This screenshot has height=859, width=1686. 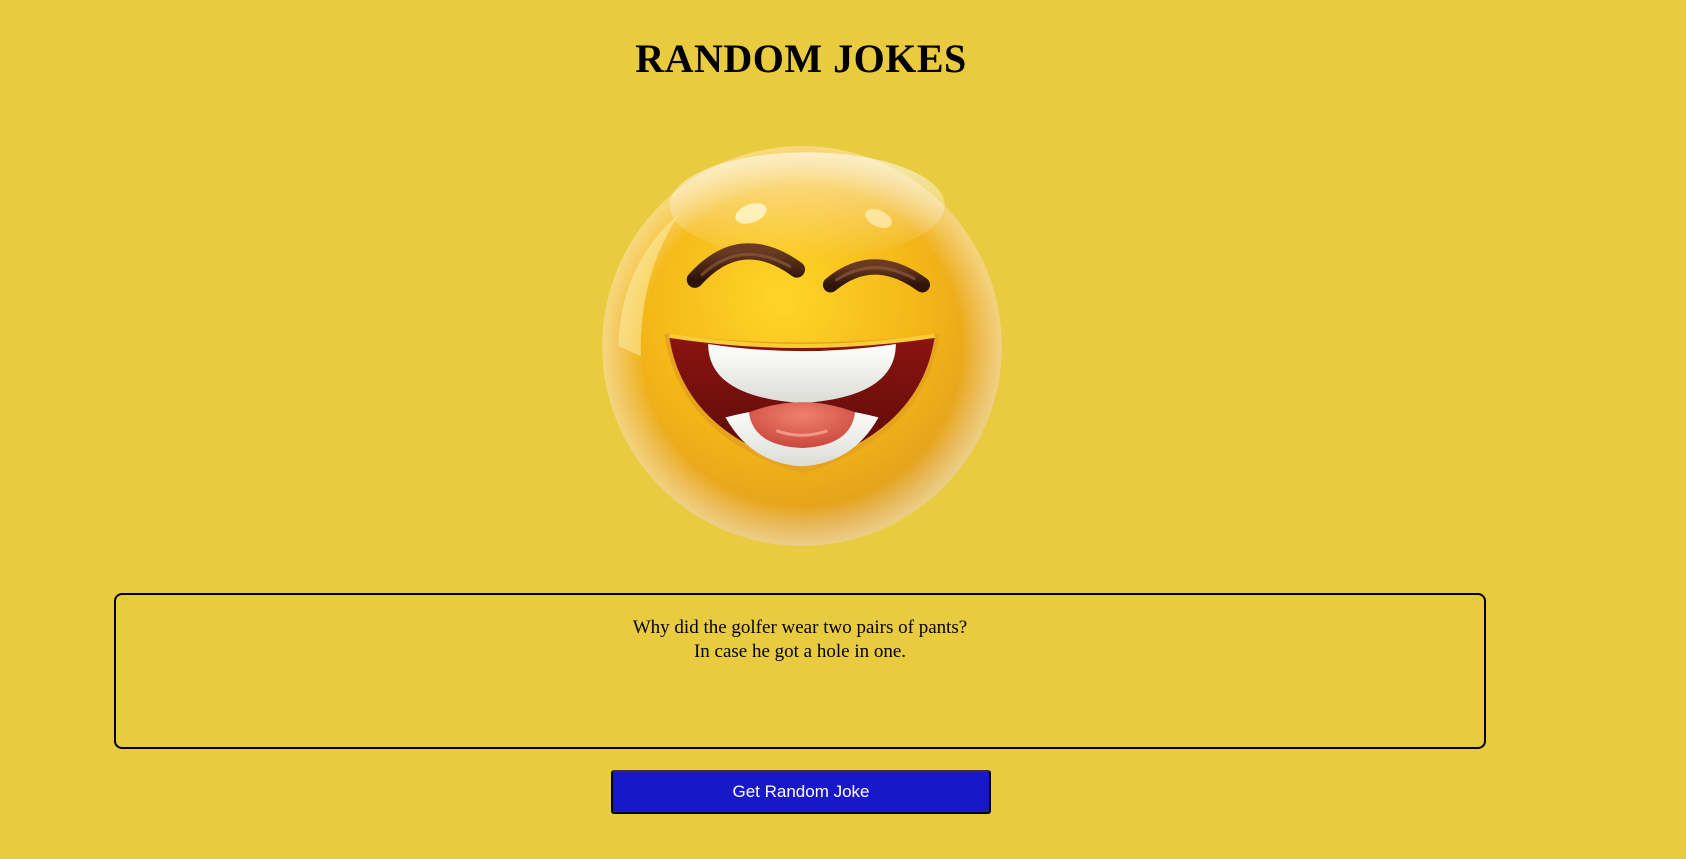 I want to click on get-random-joke-button: Get Random Joke, so click(x=801, y=792).